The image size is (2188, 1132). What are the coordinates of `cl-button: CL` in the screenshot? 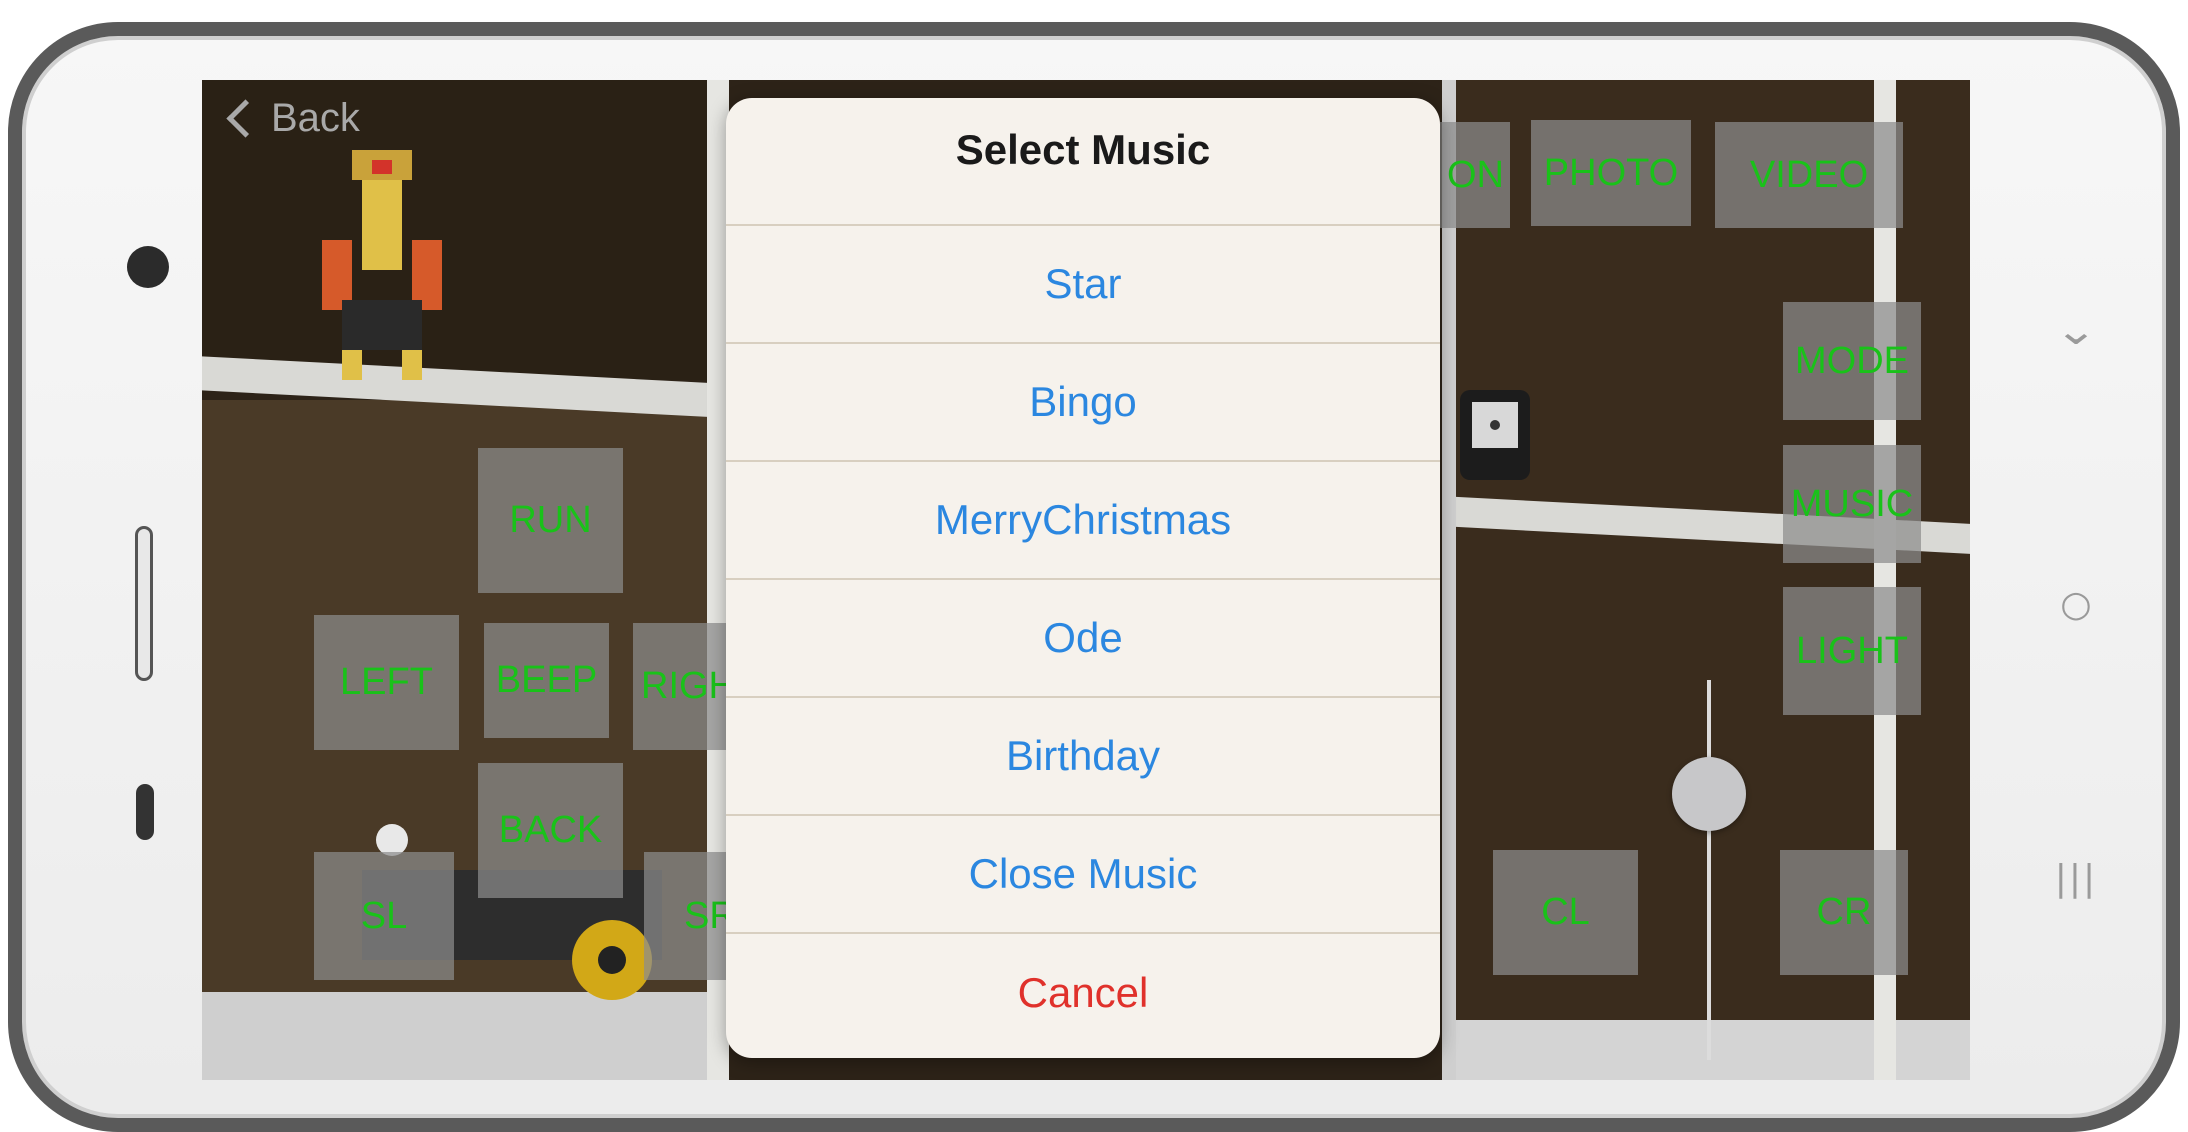 It's located at (1565, 912).